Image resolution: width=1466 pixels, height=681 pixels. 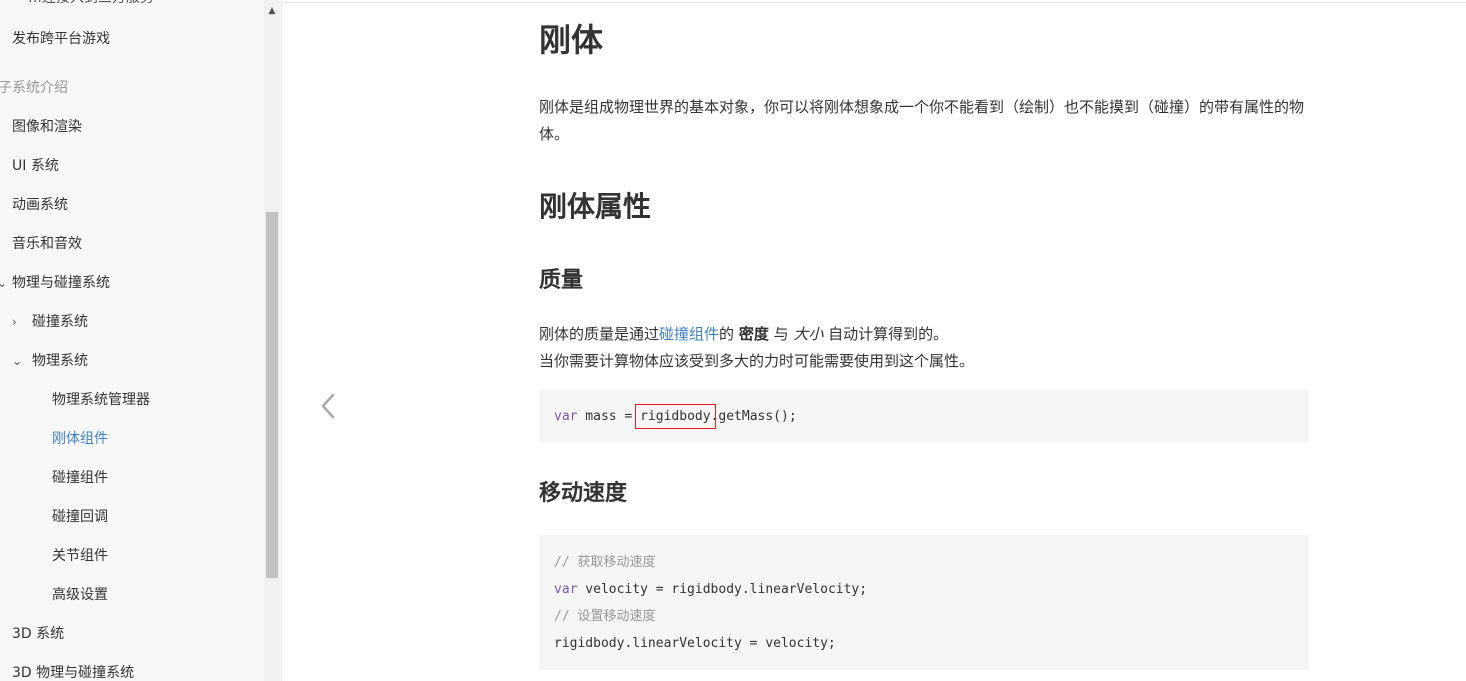 I want to click on sidebar-item-3d: 3D 系统, so click(x=38, y=634).